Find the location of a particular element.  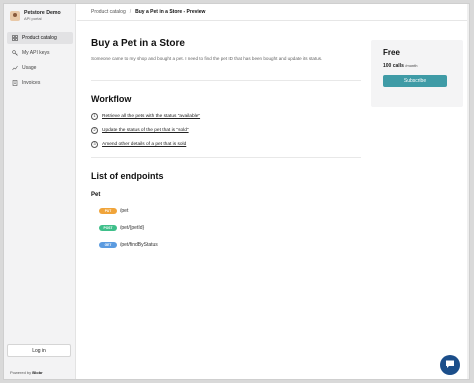

powered-by: Powered by Blobr is located at coordinates (26, 372).